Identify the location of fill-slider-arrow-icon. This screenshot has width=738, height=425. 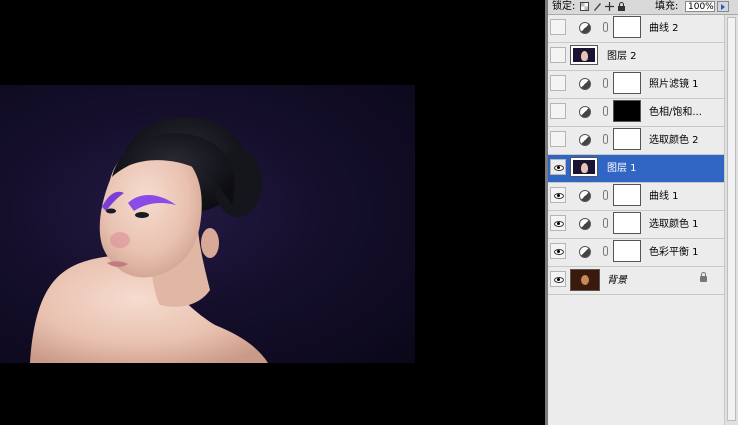
(723, 6).